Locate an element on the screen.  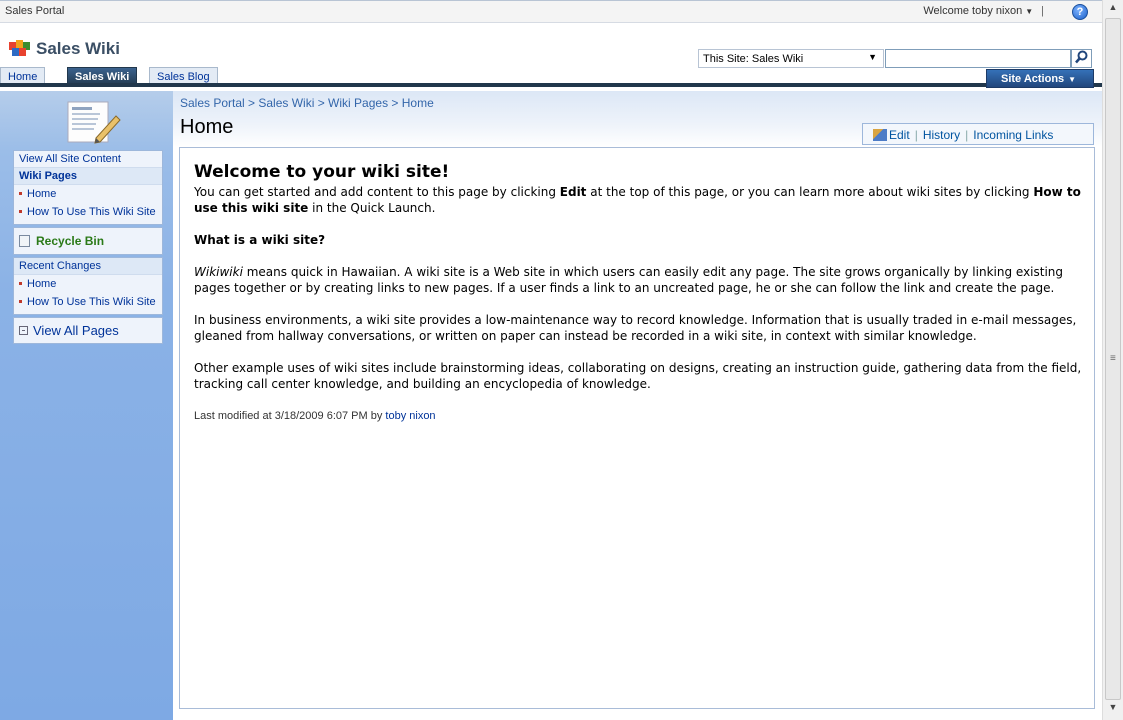
portal-link: Sales Portal is located at coordinates (34, 11).